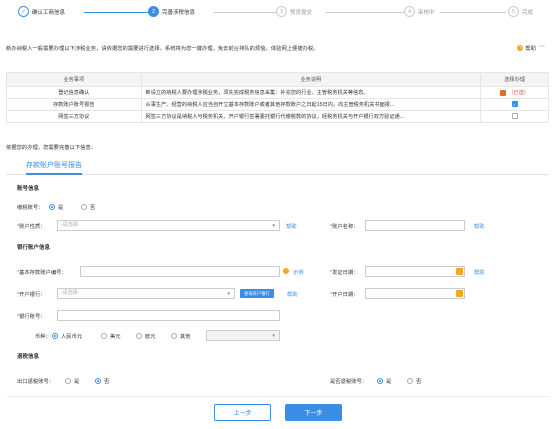 The width and height of the screenshot is (555, 429). I want to click on query-bank-button: 查询开户银行, so click(257, 293).